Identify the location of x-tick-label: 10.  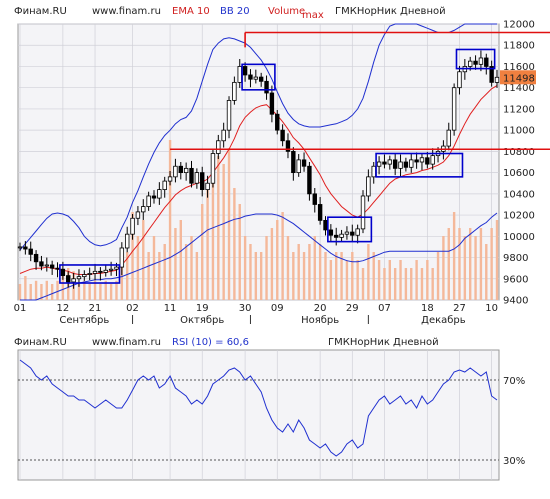
(491, 308).